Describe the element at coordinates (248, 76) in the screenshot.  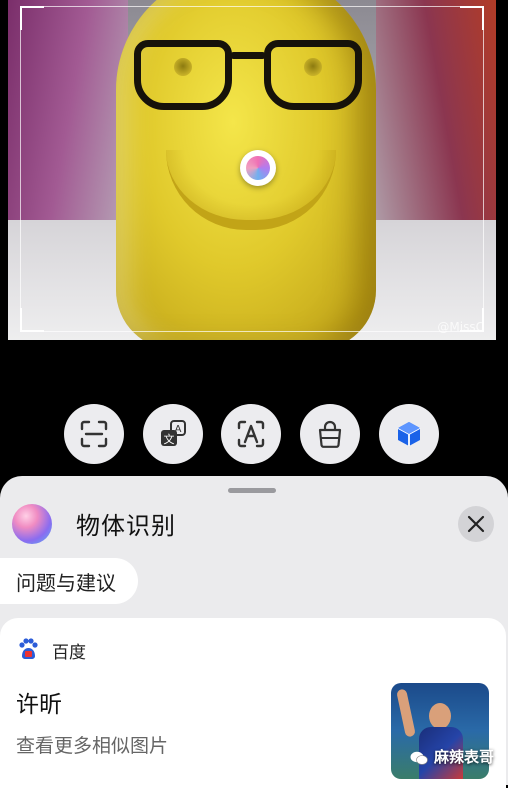
I see `glasses` at that location.